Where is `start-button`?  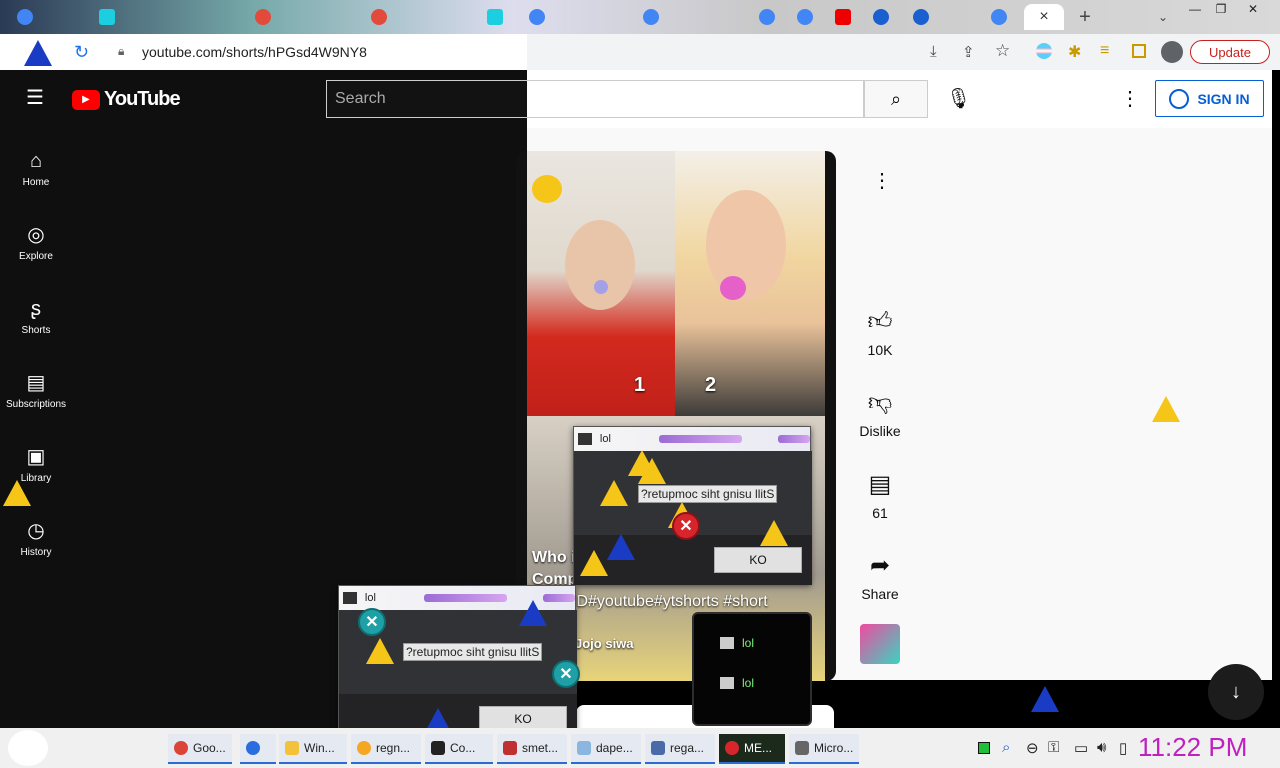 start-button is located at coordinates (28, 748).